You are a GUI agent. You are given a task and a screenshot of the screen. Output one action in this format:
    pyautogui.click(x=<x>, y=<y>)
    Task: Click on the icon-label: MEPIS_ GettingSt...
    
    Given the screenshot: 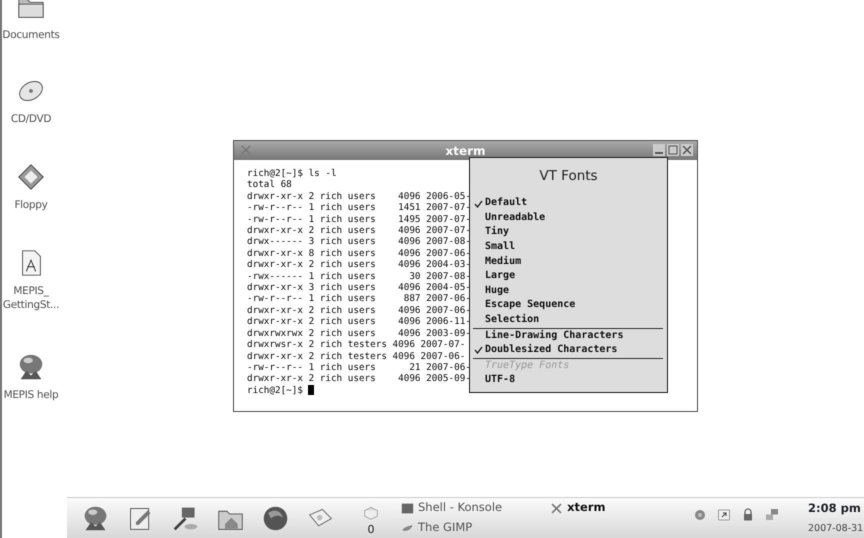 What is the action you would take?
    pyautogui.click(x=31, y=298)
    